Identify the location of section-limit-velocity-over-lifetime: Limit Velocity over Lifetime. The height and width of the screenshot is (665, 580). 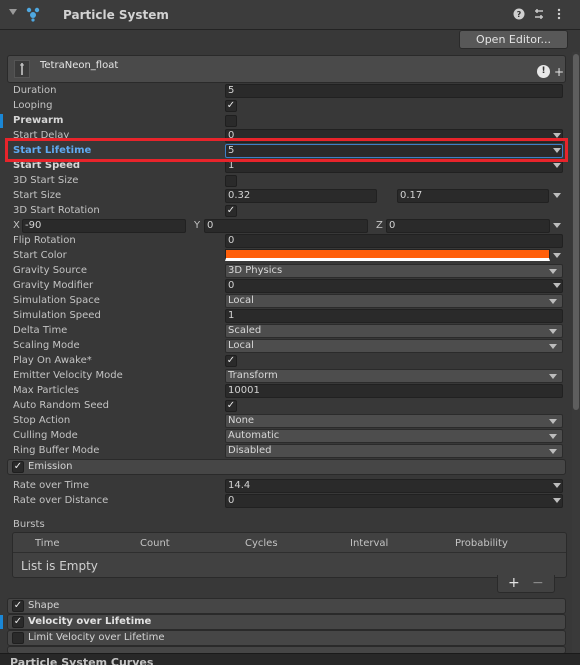
(286, 638).